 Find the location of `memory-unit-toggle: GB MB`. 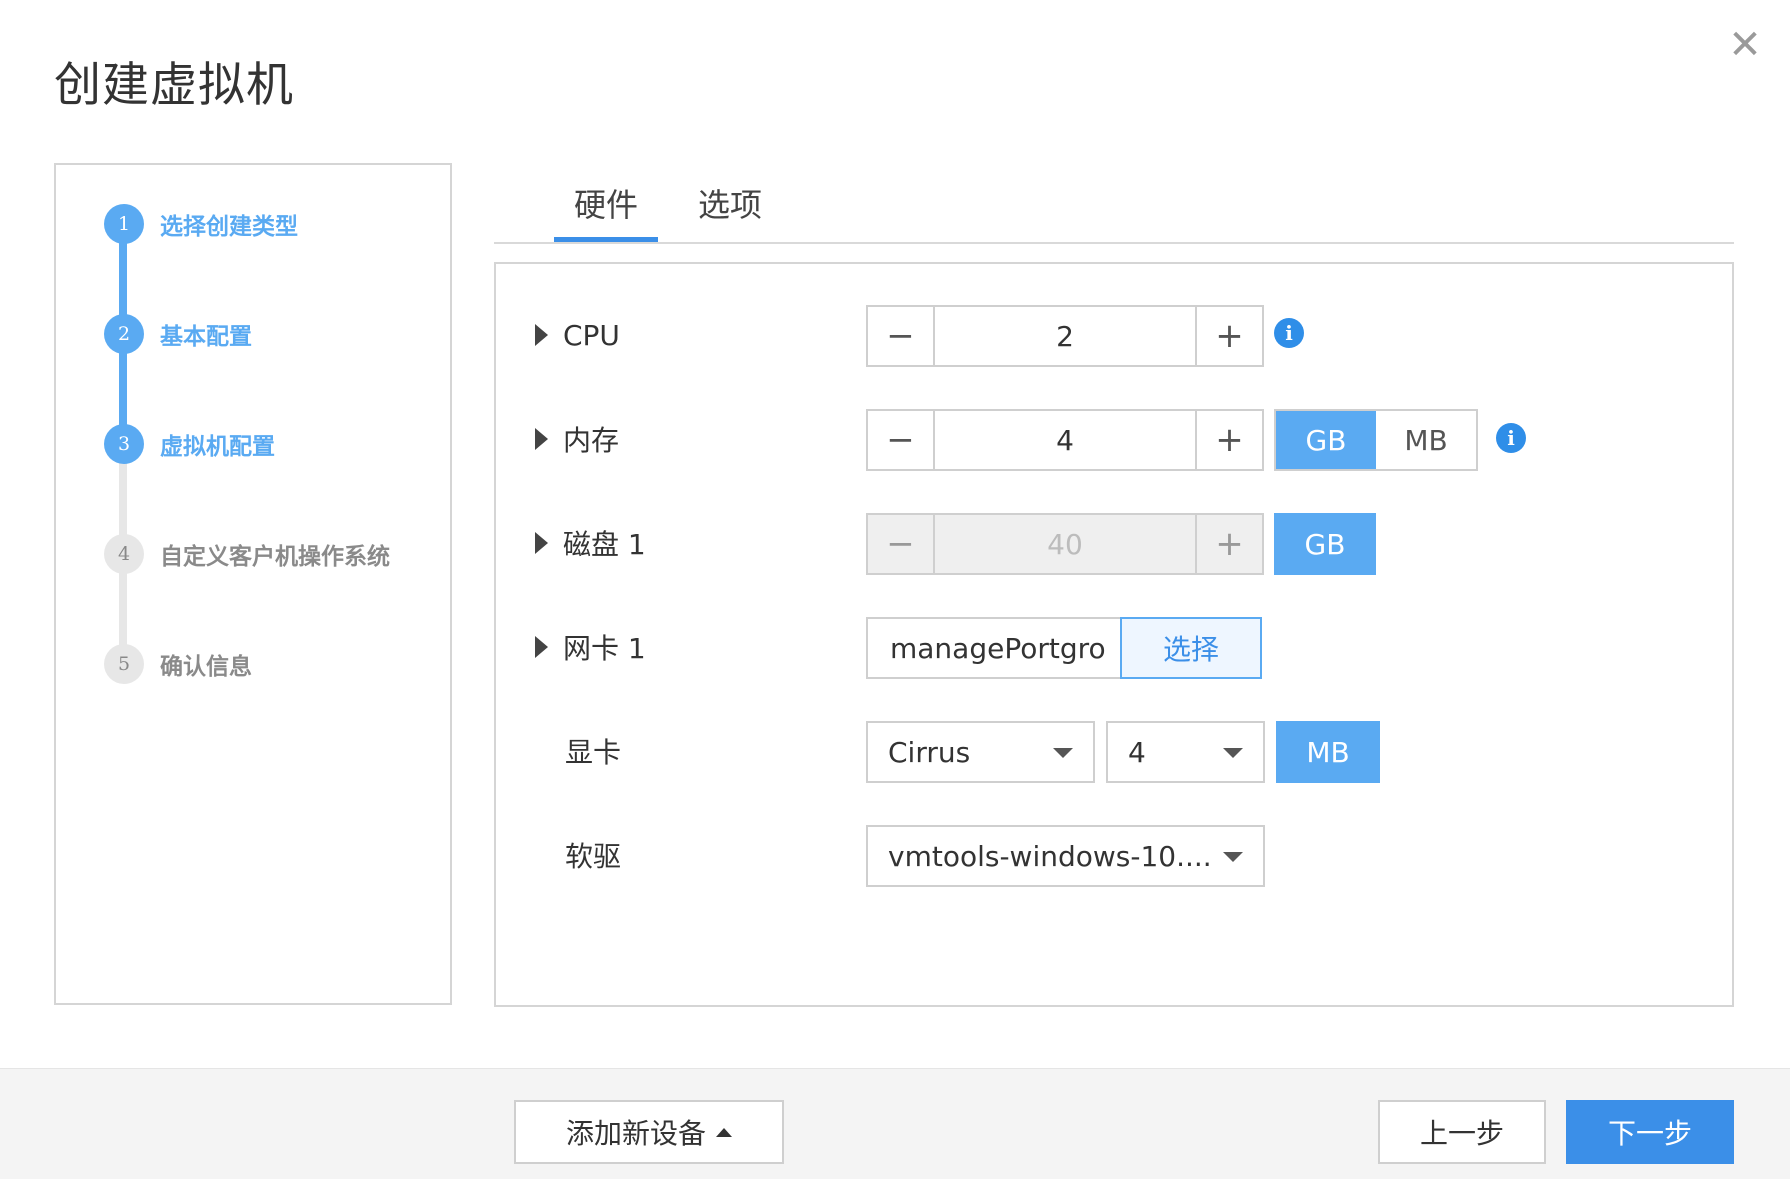

memory-unit-toggle: GB MB is located at coordinates (1376, 440).